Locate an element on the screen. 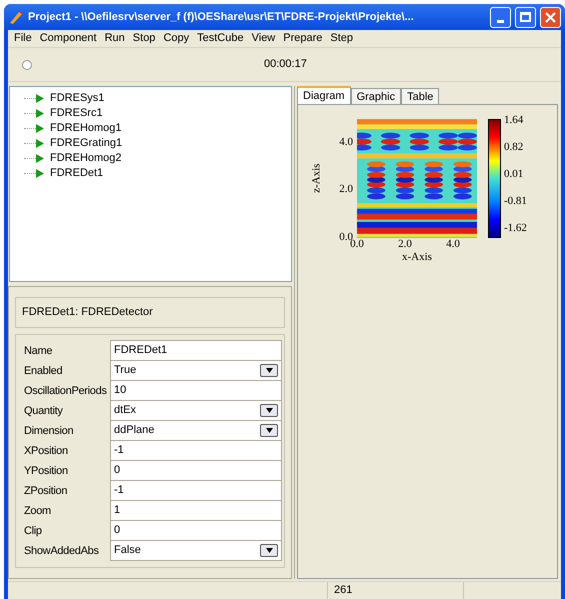 This screenshot has height=599, width=565. property-field: FDREDet1 is located at coordinates (196, 350).